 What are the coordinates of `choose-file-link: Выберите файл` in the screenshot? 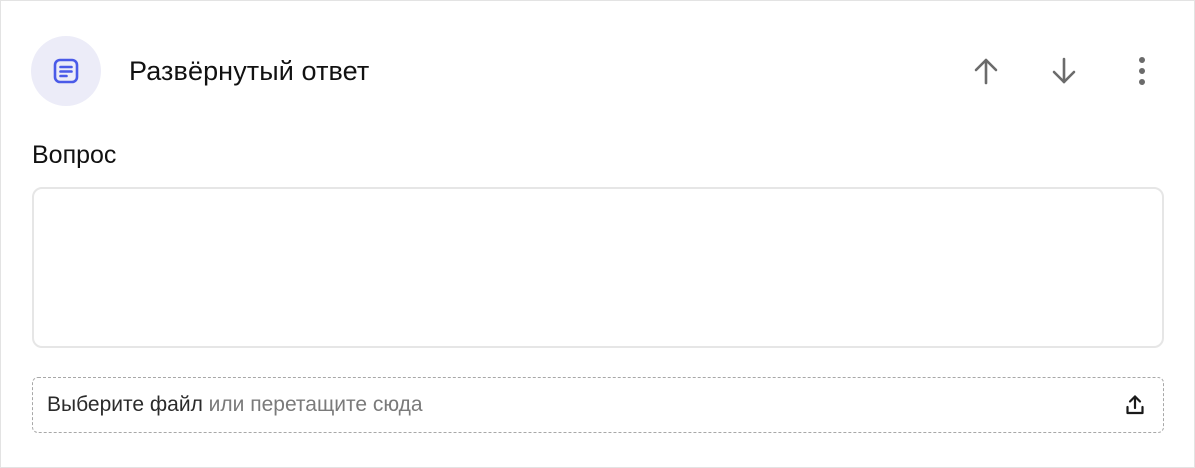 It's located at (125, 404).